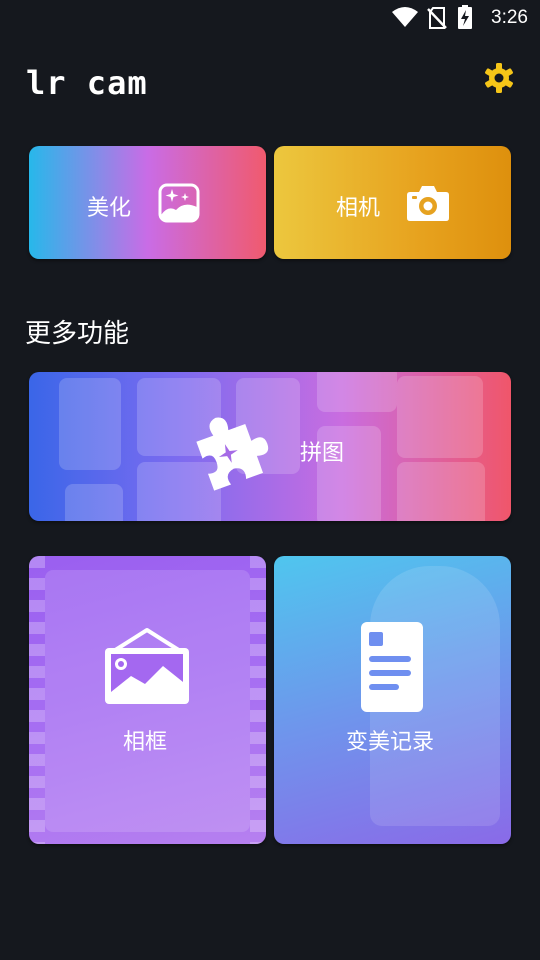  What do you see at coordinates (77, 334) in the screenshot?
I see `section-title-more-features: 更多功能` at bounding box center [77, 334].